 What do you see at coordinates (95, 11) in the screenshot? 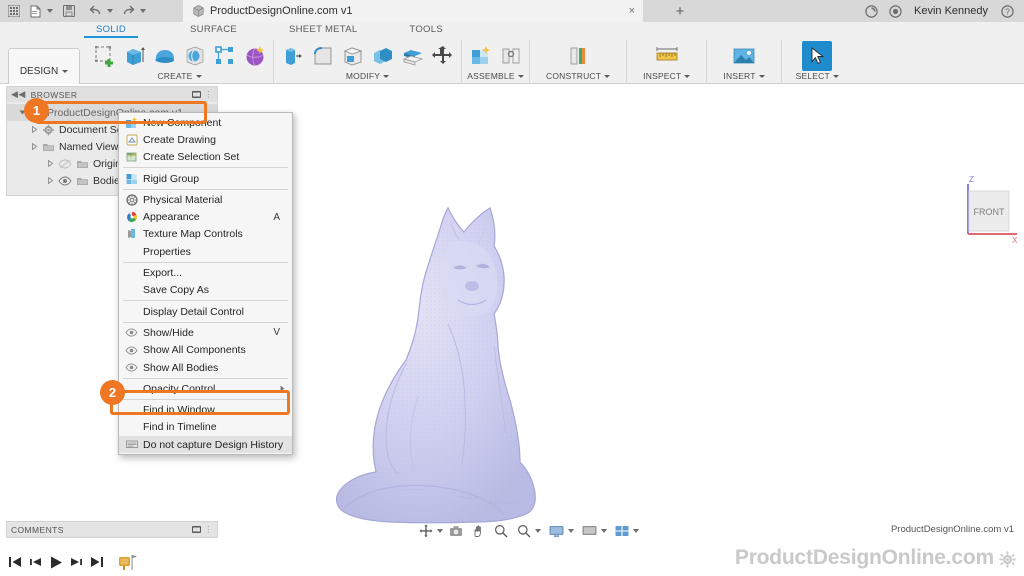
I see `undo-icon` at bounding box center [95, 11].